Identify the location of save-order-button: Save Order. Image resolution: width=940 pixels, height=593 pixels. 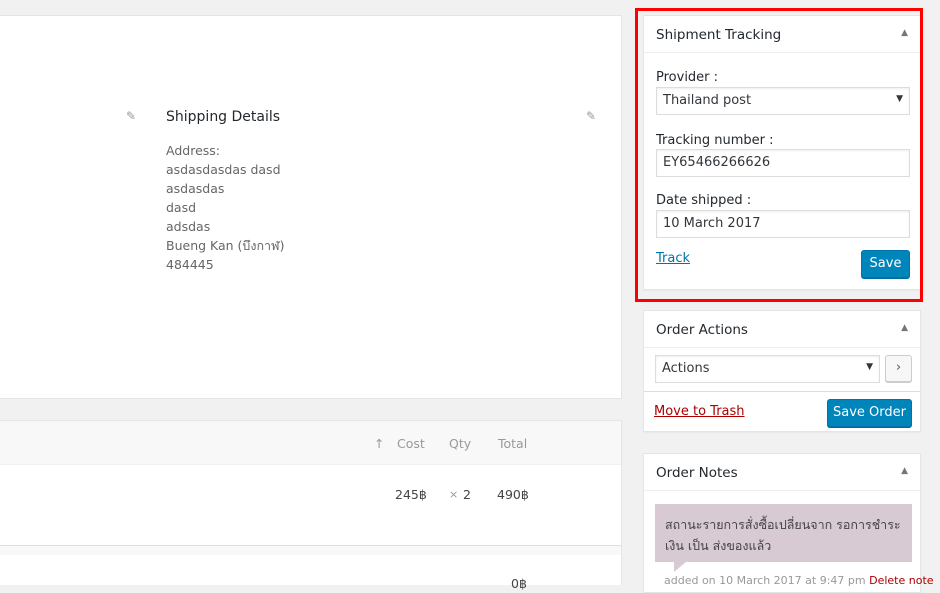
(869, 413).